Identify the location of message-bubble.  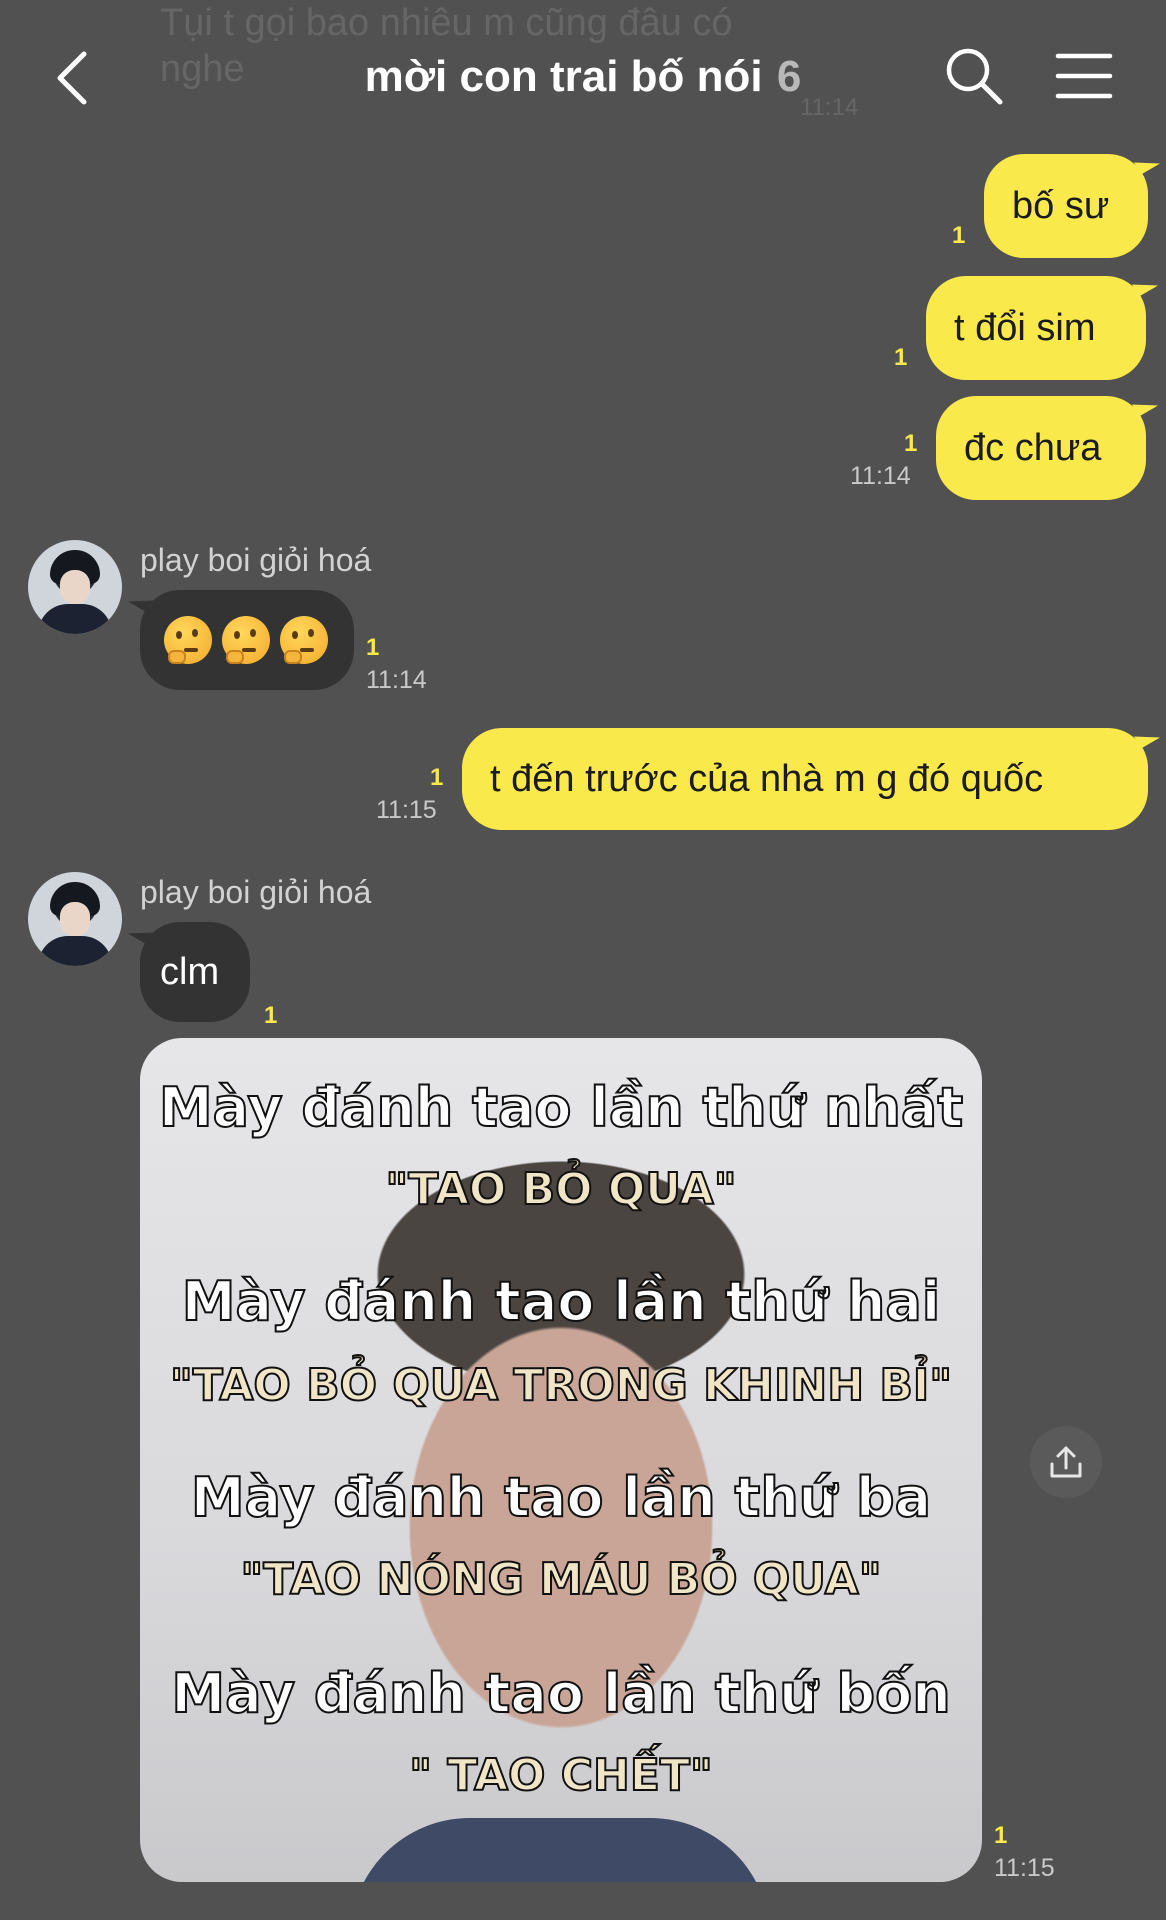
(247, 640).